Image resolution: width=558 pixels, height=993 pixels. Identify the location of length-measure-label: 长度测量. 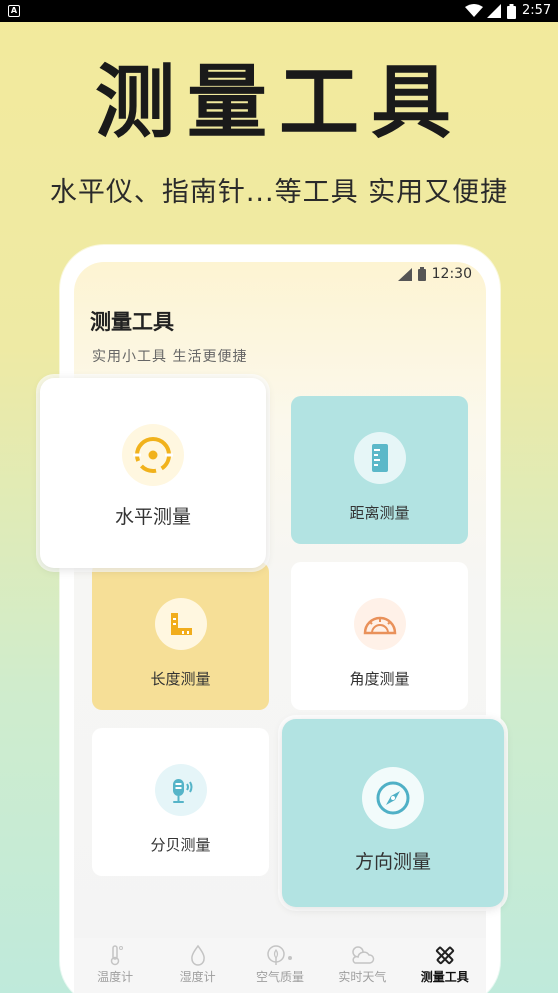
(180, 679).